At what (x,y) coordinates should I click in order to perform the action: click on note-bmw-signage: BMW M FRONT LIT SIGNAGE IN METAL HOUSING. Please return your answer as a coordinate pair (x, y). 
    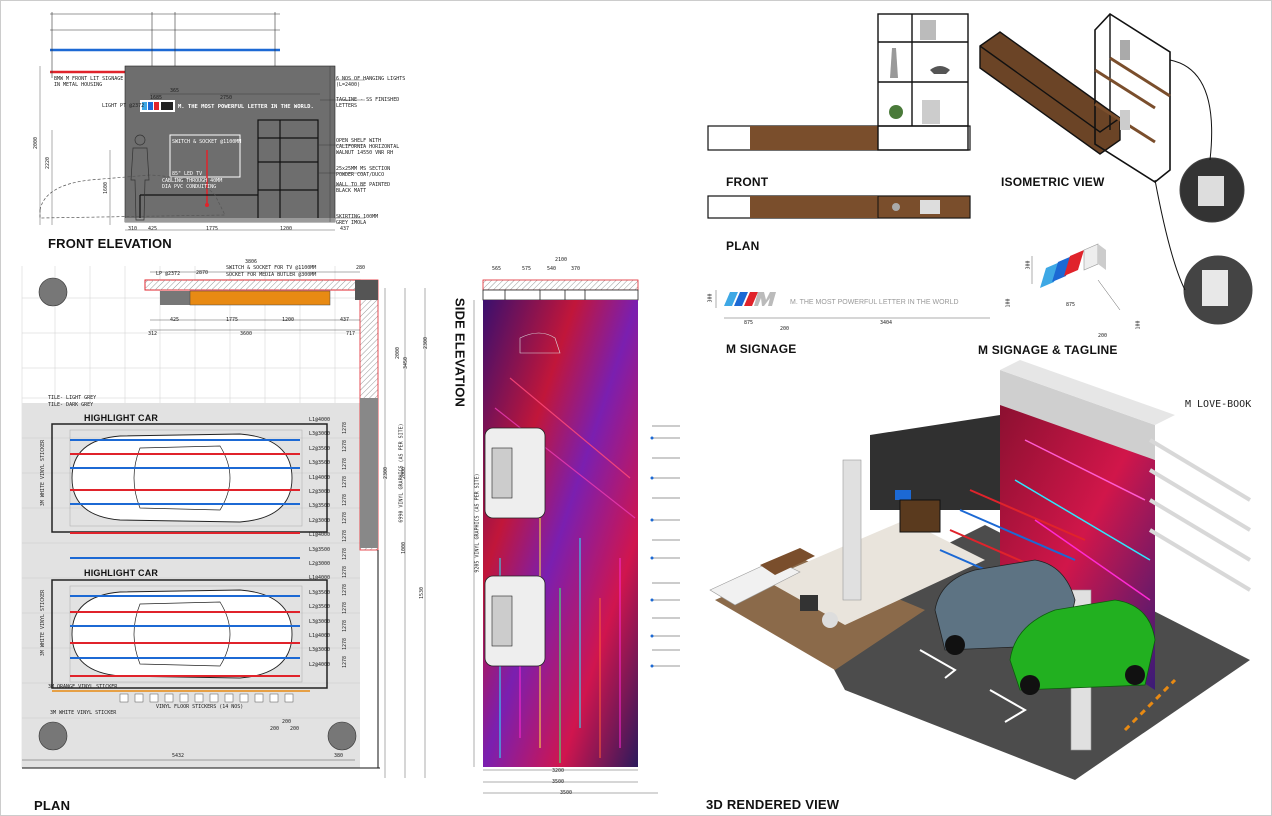
    Looking at the image, I should click on (89, 82).